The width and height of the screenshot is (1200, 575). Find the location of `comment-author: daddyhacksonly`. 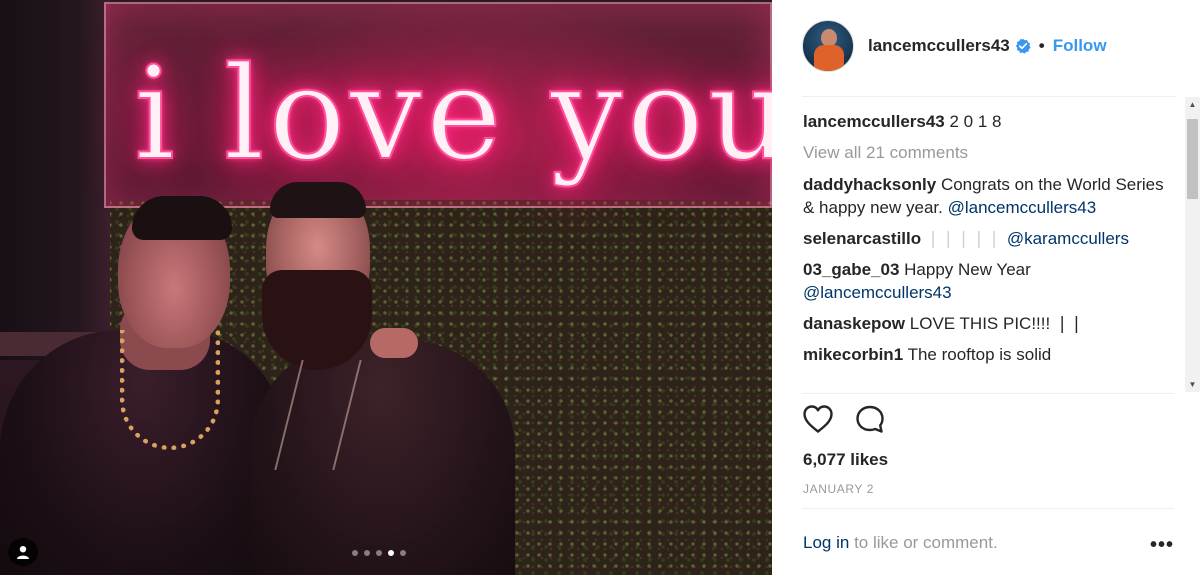

comment-author: daddyhacksonly is located at coordinates (869, 184).